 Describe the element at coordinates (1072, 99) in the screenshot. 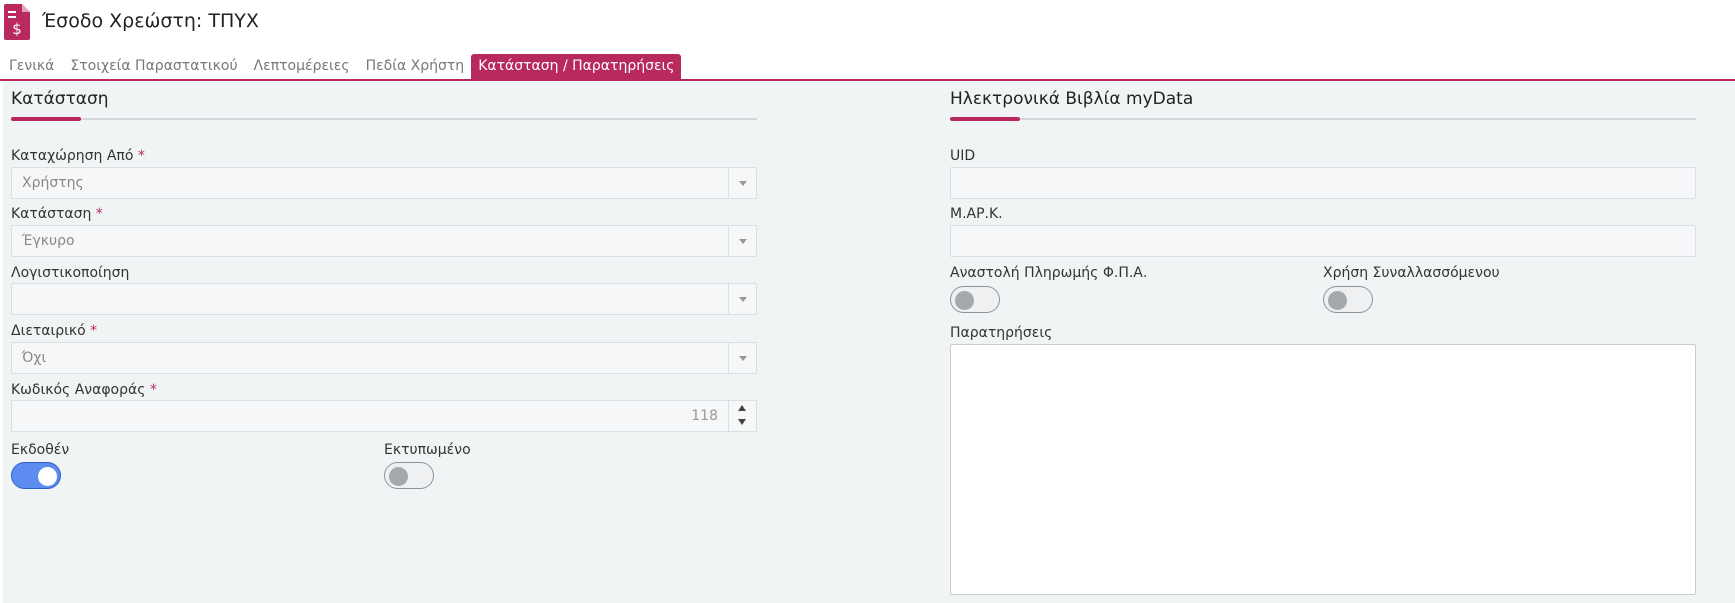

I see `mydata-section-title: Ηλεκτρονικά Βιβλία myData` at that location.